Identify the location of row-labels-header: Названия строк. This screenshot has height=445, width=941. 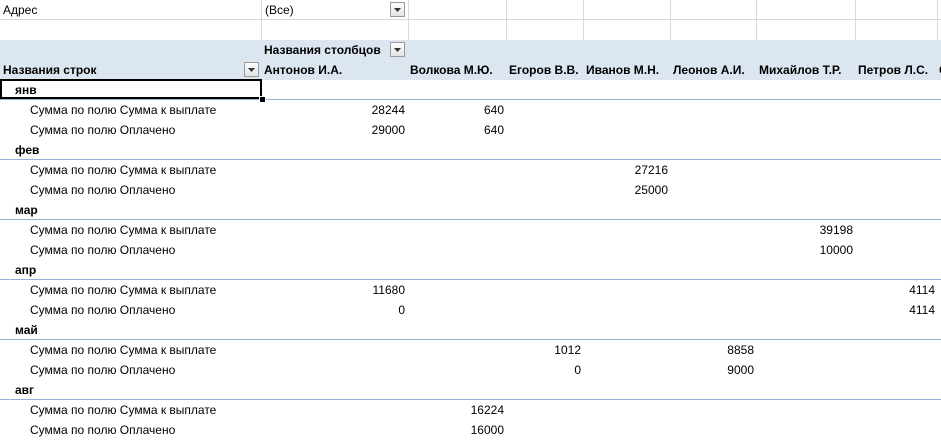
(50, 70).